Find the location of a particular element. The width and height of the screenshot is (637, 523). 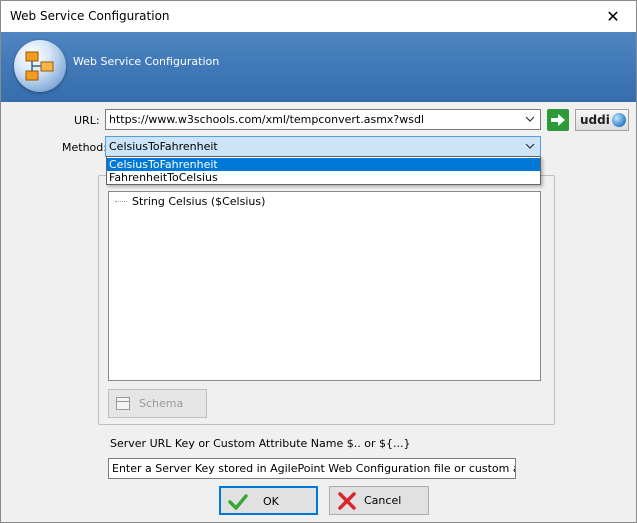

uddi-button: uddi is located at coordinates (602, 120).